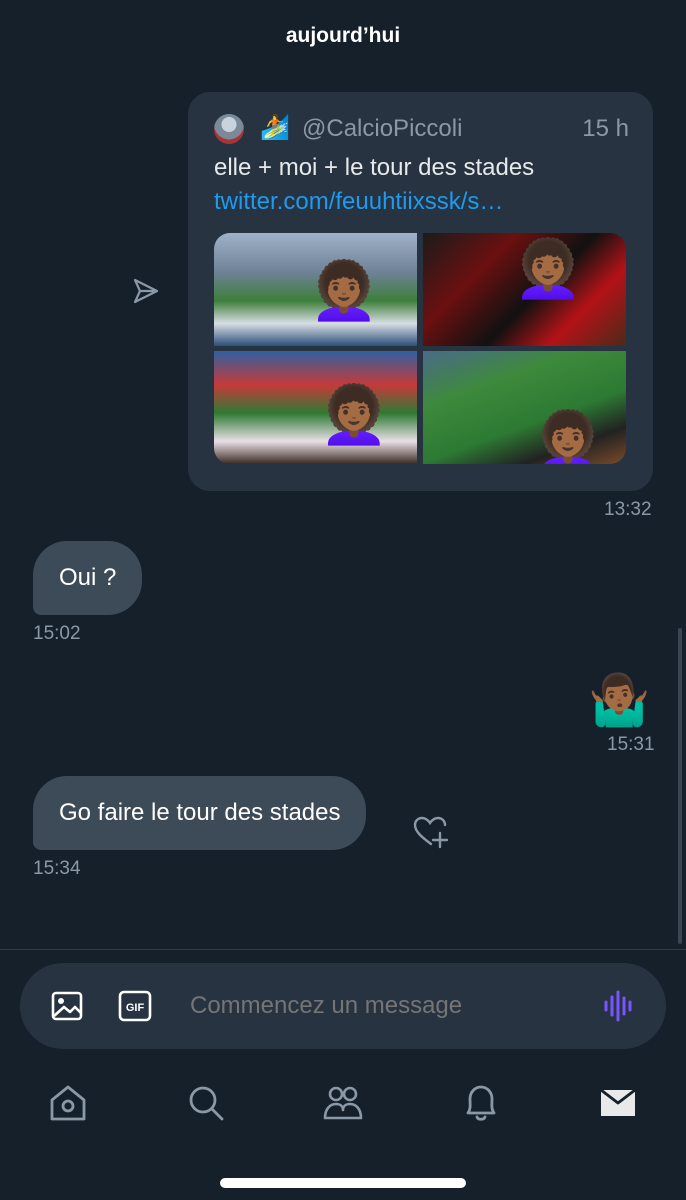 This screenshot has height=1200, width=686. I want to click on home-icon, so click(68, 1103).